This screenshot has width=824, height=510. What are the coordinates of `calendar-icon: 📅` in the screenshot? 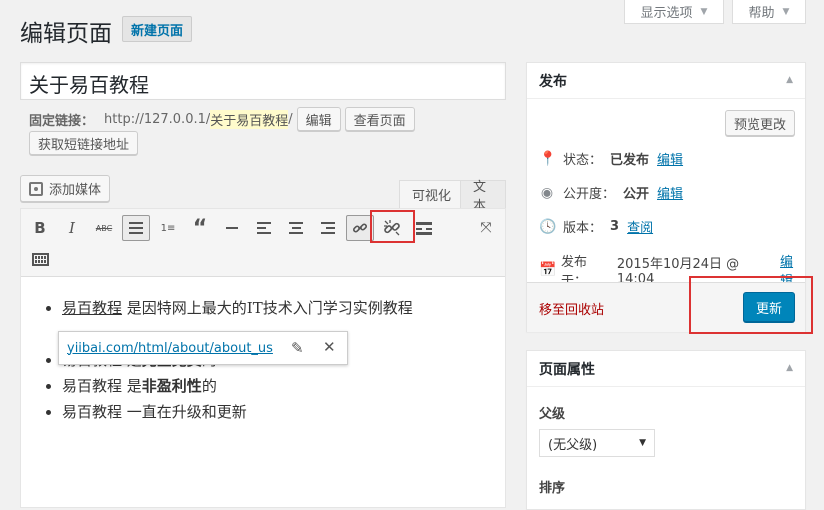 It's located at (548, 270).